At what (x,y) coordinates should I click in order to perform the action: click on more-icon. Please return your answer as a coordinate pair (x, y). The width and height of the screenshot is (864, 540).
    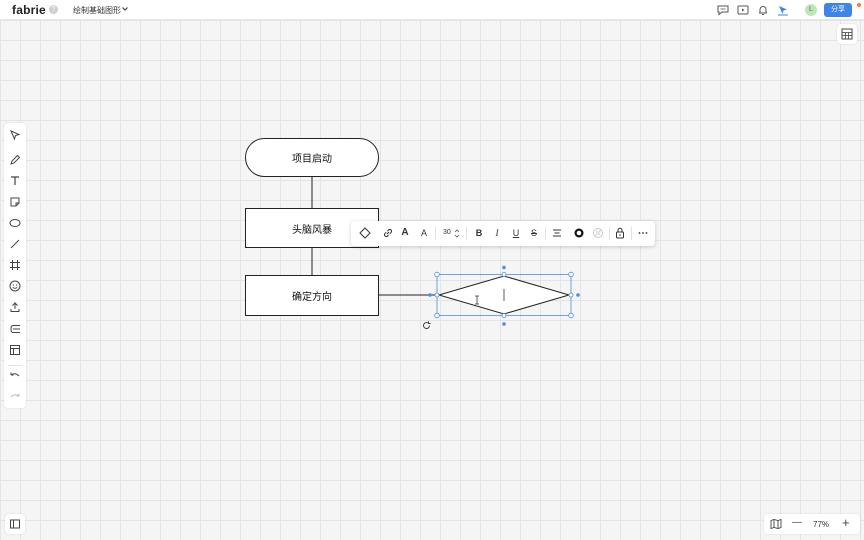
    Looking at the image, I should click on (643, 233).